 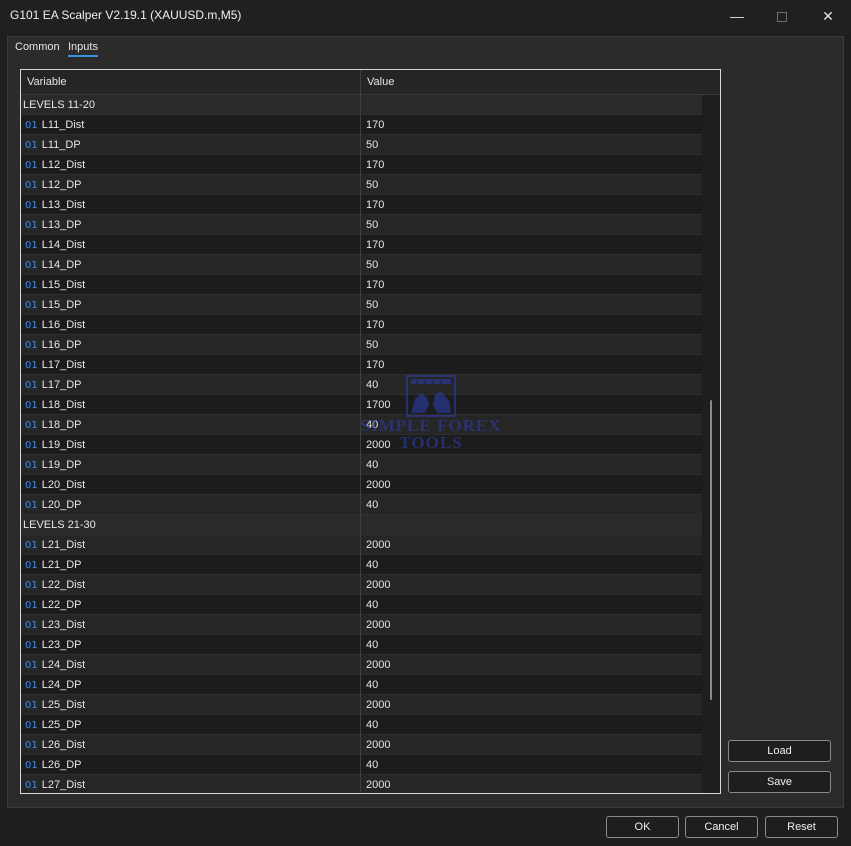 I want to click on load-button: Load, so click(x=779, y=751).